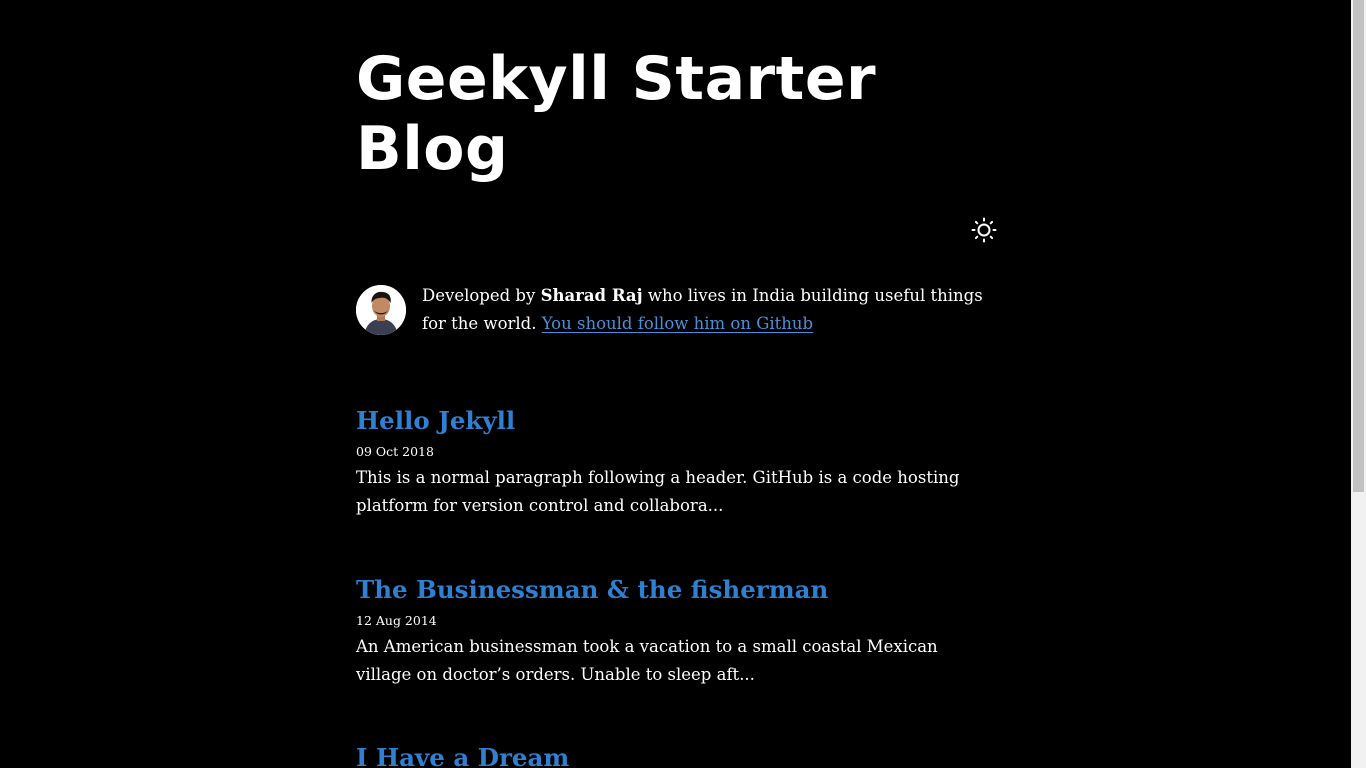 Image resolution: width=1366 pixels, height=768 pixels. I want to click on sun-icon, so click(984, 230).